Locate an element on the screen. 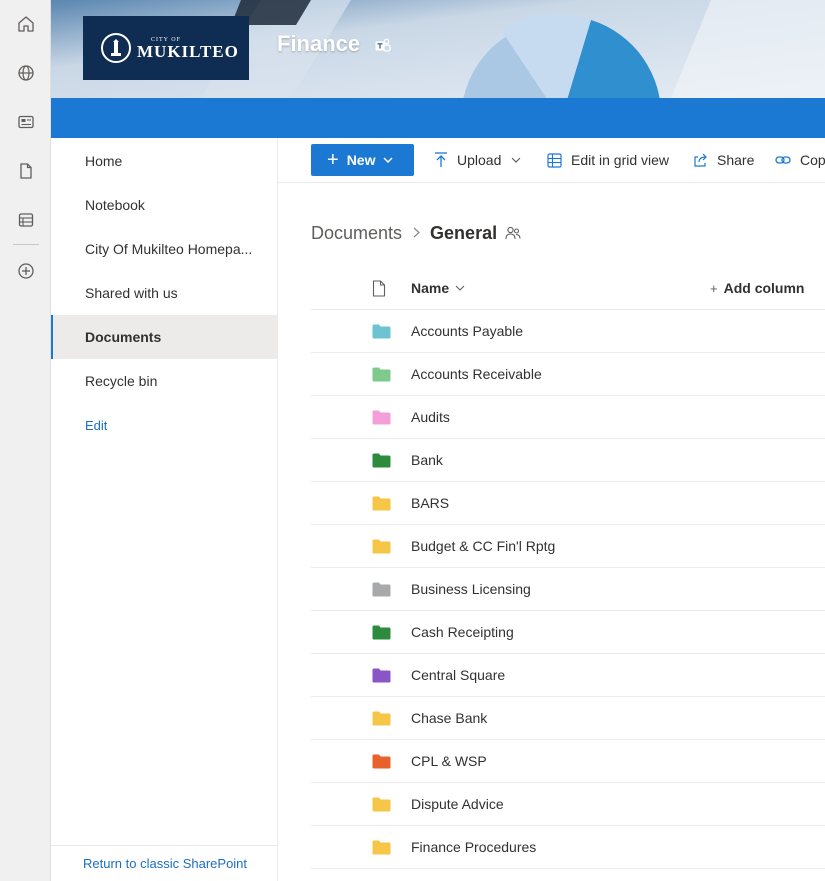 The height and width of the screenshot is (881, 825). list-item: Bank is located at coordinates (568, 460).